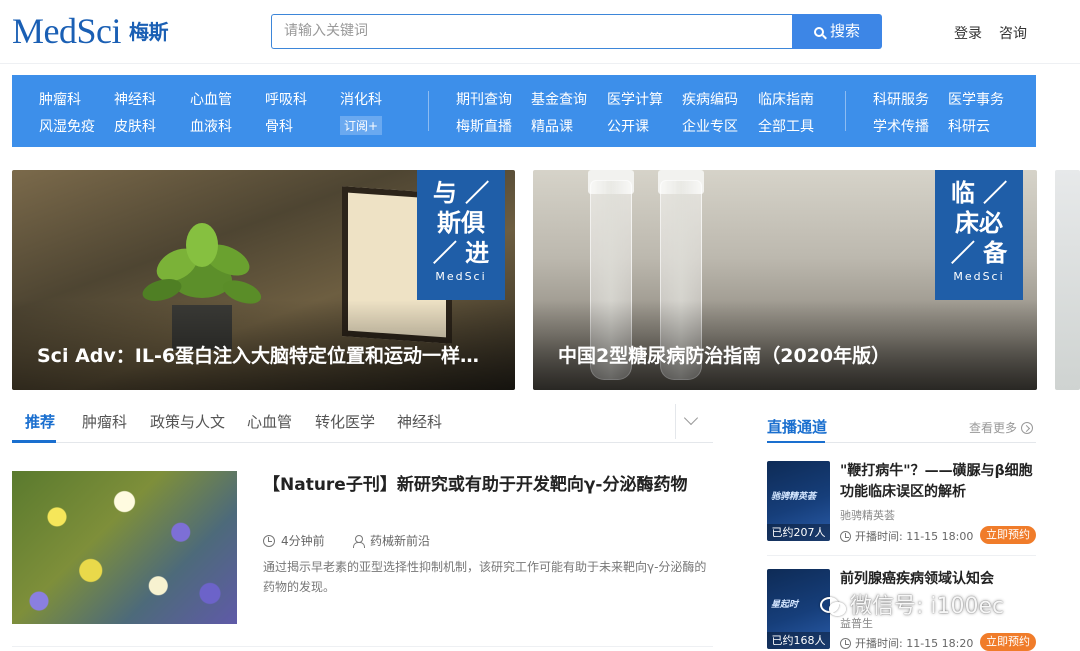 This screenshot has width=1080, height=651. What do you see at coordinates (1013, 33) in the screenshot?
I see `consult-link: 咨询` at bounding box center [1013, 33].